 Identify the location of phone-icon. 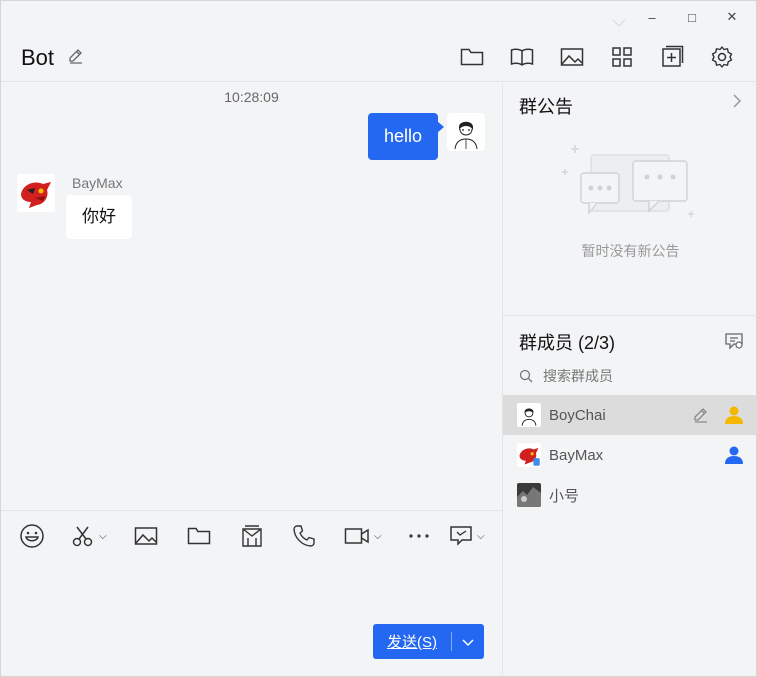
(304, 536).